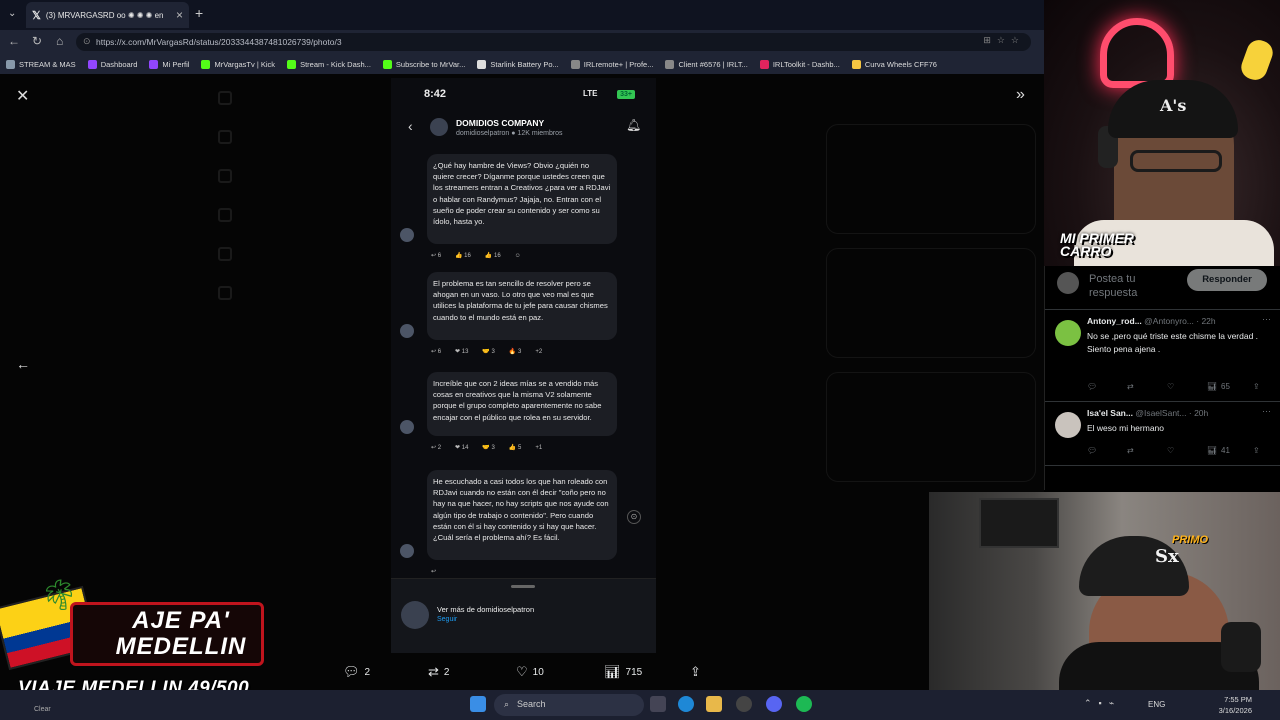 Image resolution: width=1280 pixels, height=720 pixels. I want to click on close-icon: ✕, so click(22, 96).